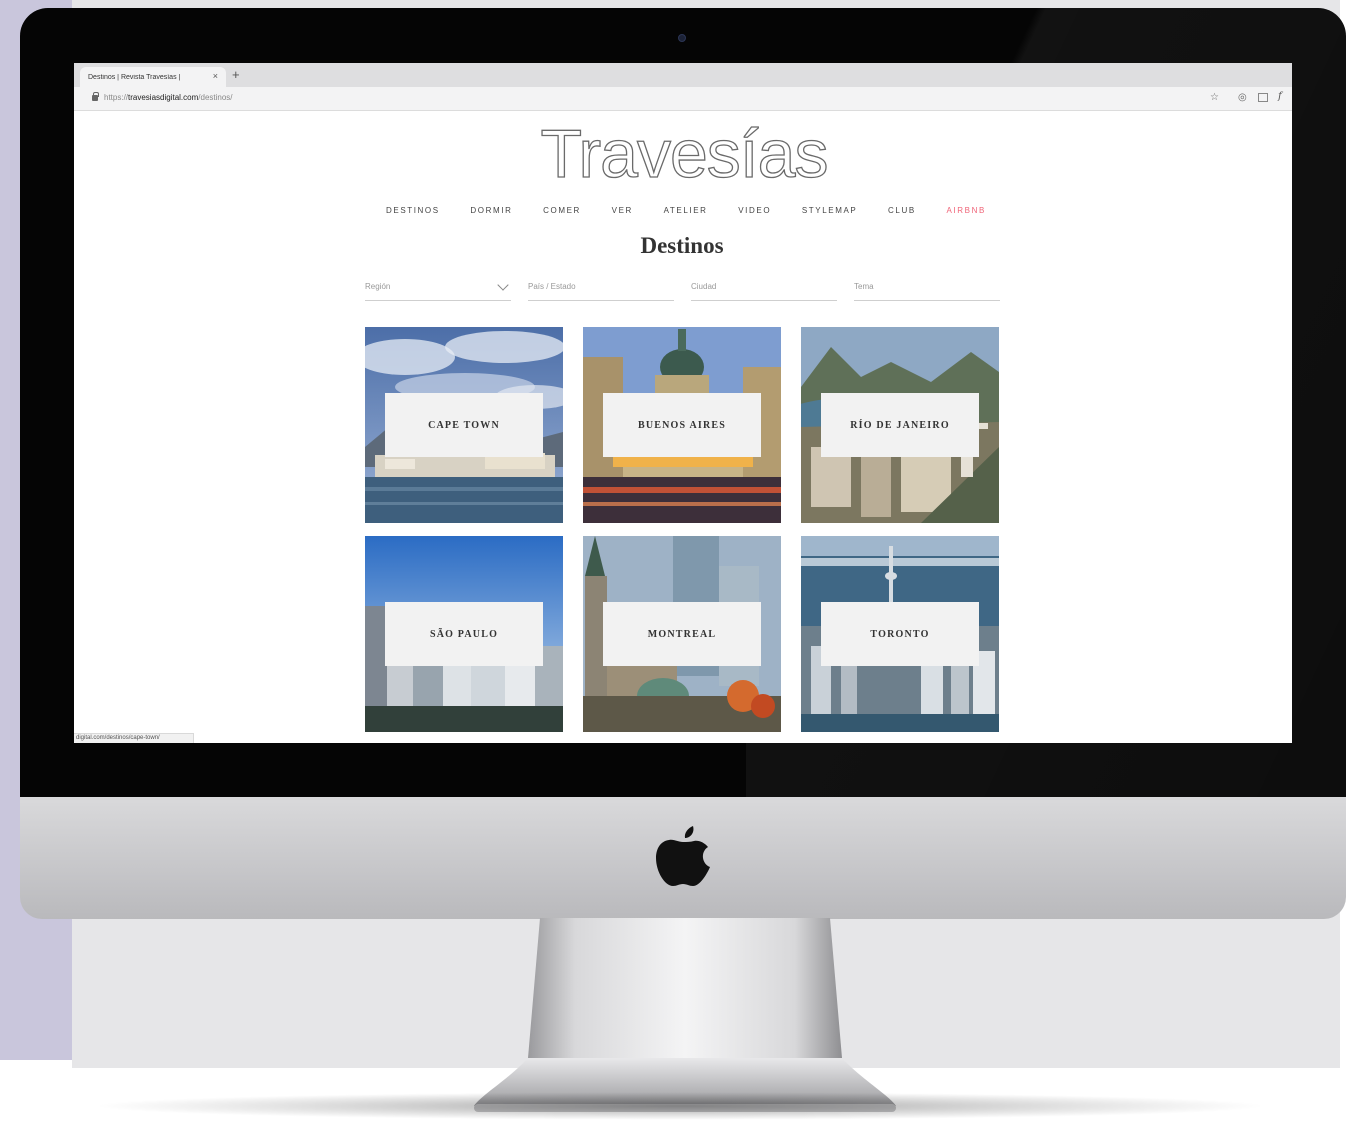  I want to click on destination-name: TORONTO, so click(900, 634).